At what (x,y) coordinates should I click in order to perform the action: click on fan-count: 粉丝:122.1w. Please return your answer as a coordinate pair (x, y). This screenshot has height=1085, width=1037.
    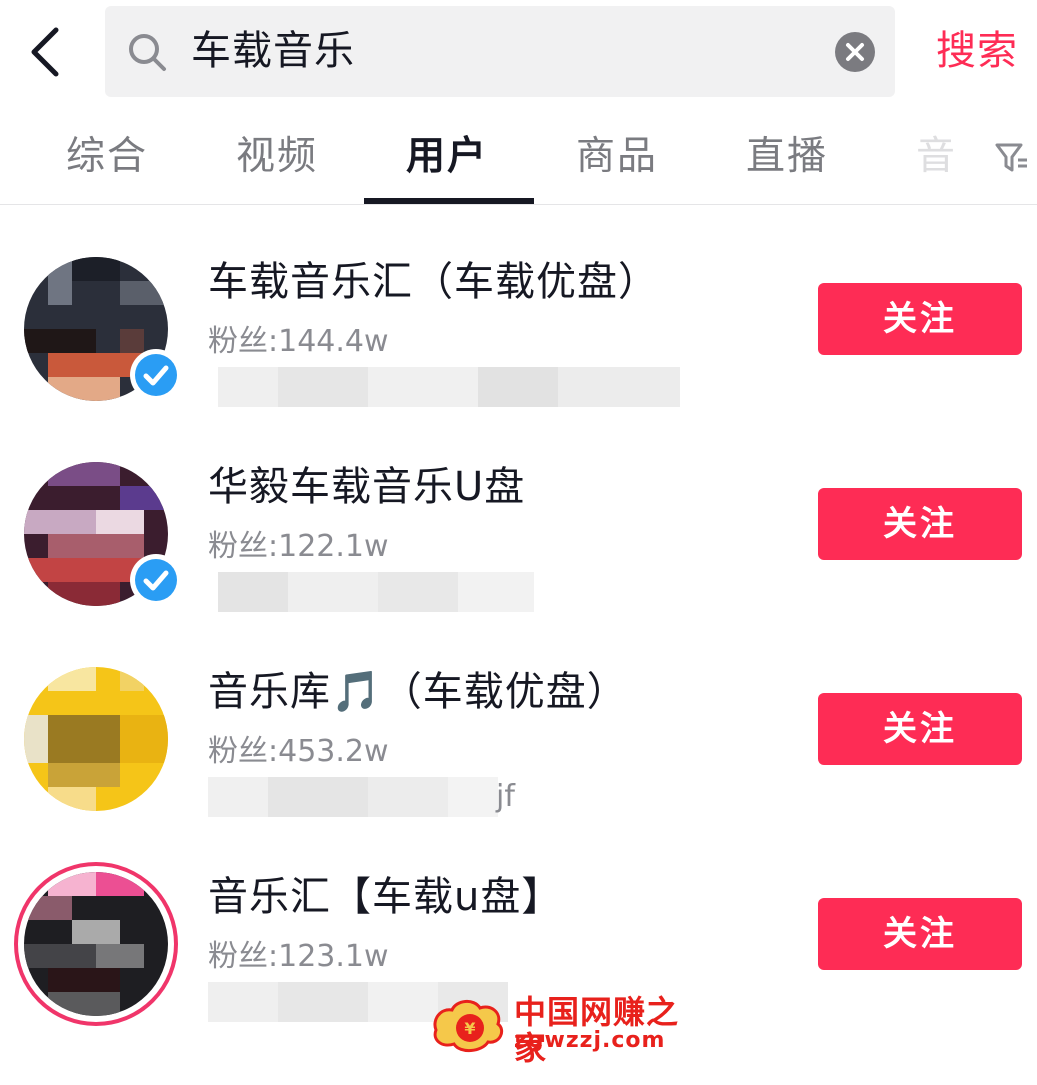
    Looking at the image, I should click on (298, 546).